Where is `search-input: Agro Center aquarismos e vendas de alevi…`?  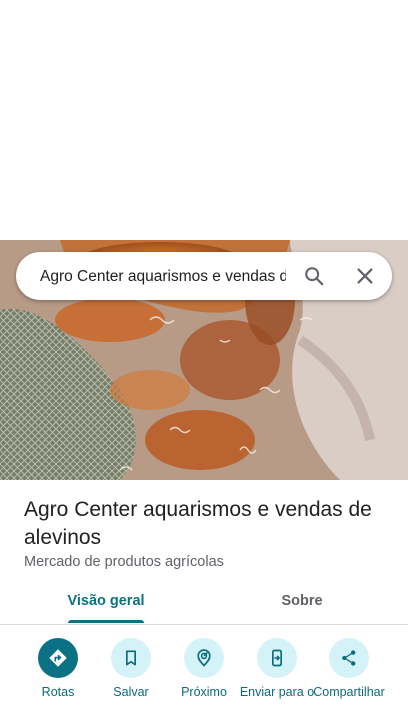 search-input: Agro Center aquarismos e vendas de alevi… is located at coordinates (163, 277).